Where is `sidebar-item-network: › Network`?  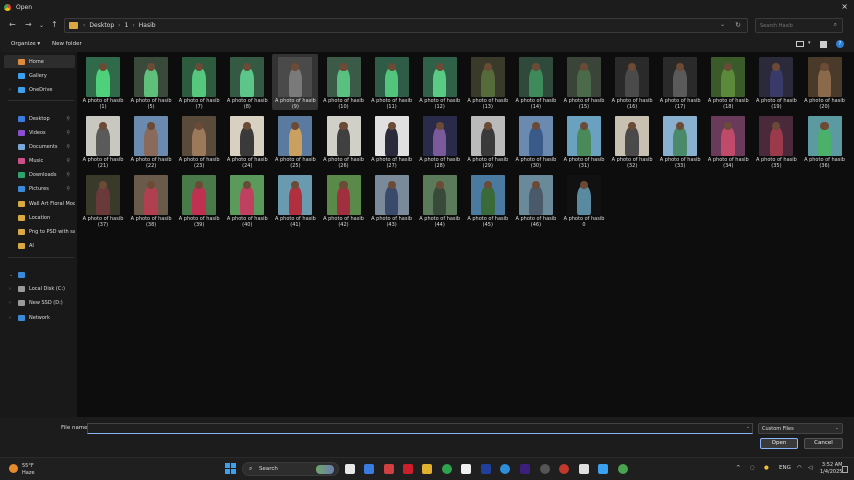 sidebar-item-network: › Network is located at coordinates (37, 317).